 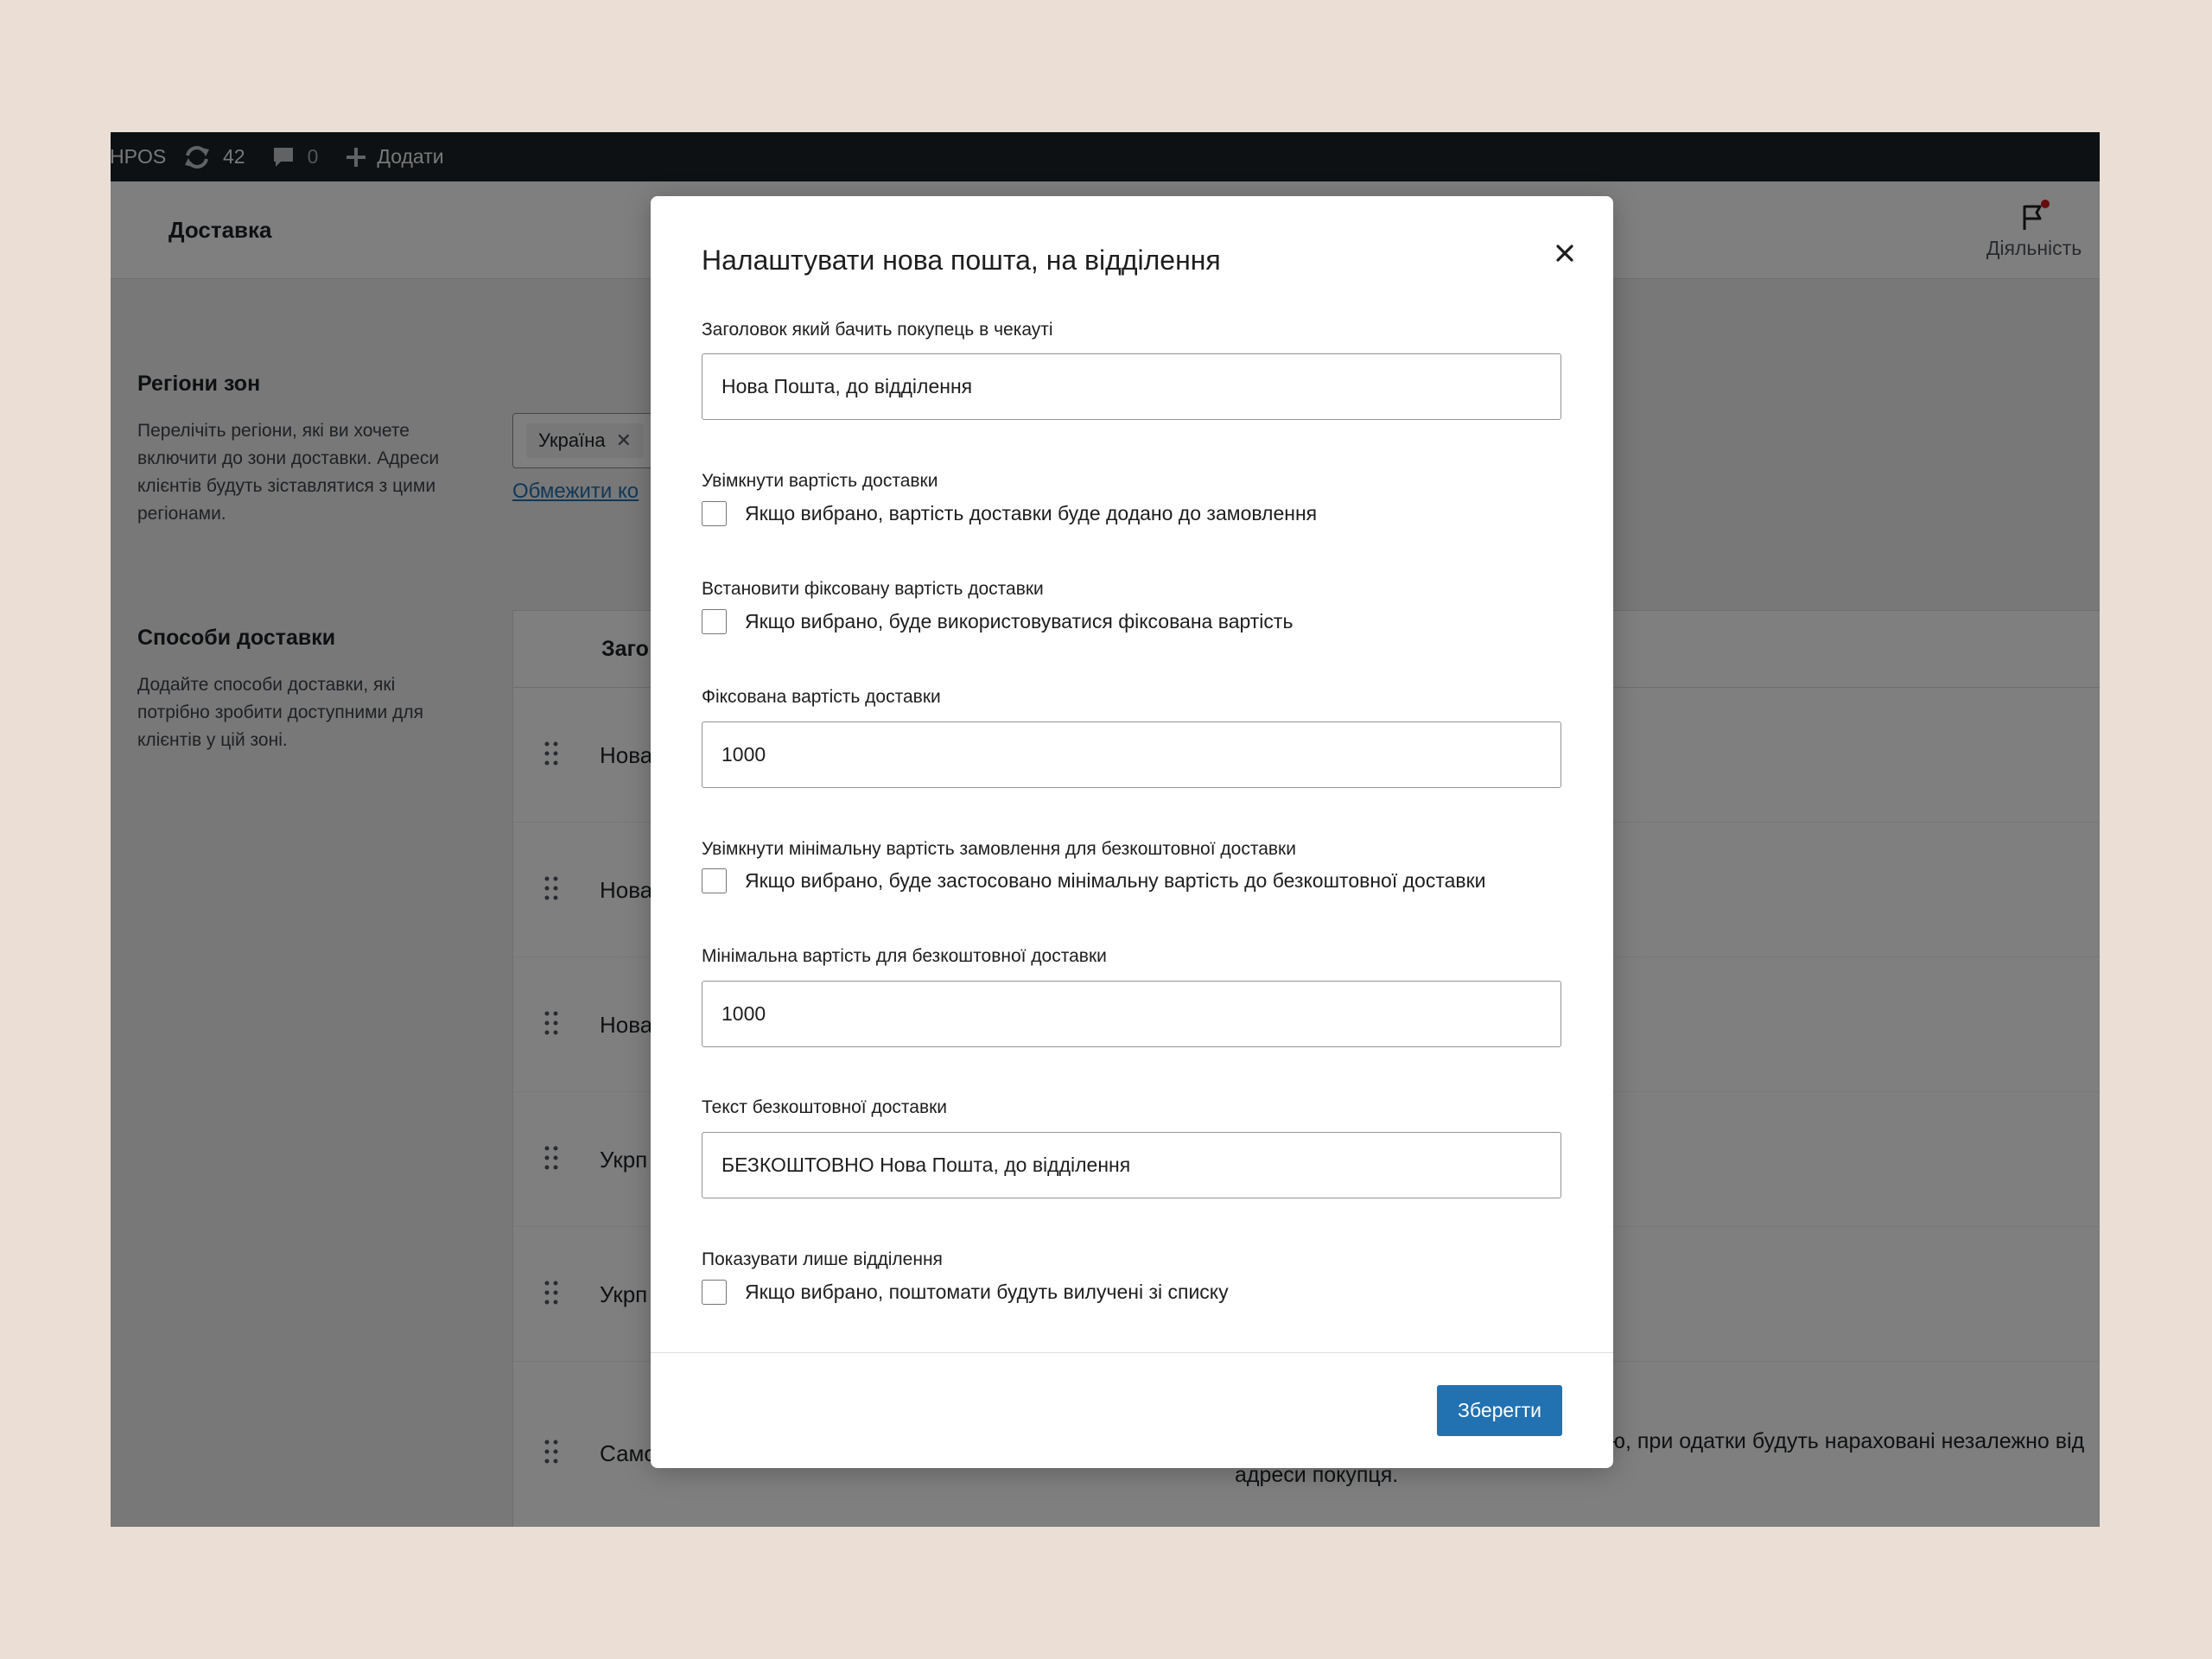 I want to click on fixed-cost-label: Фіксована вартість доставки, so click(x=821, y=697).